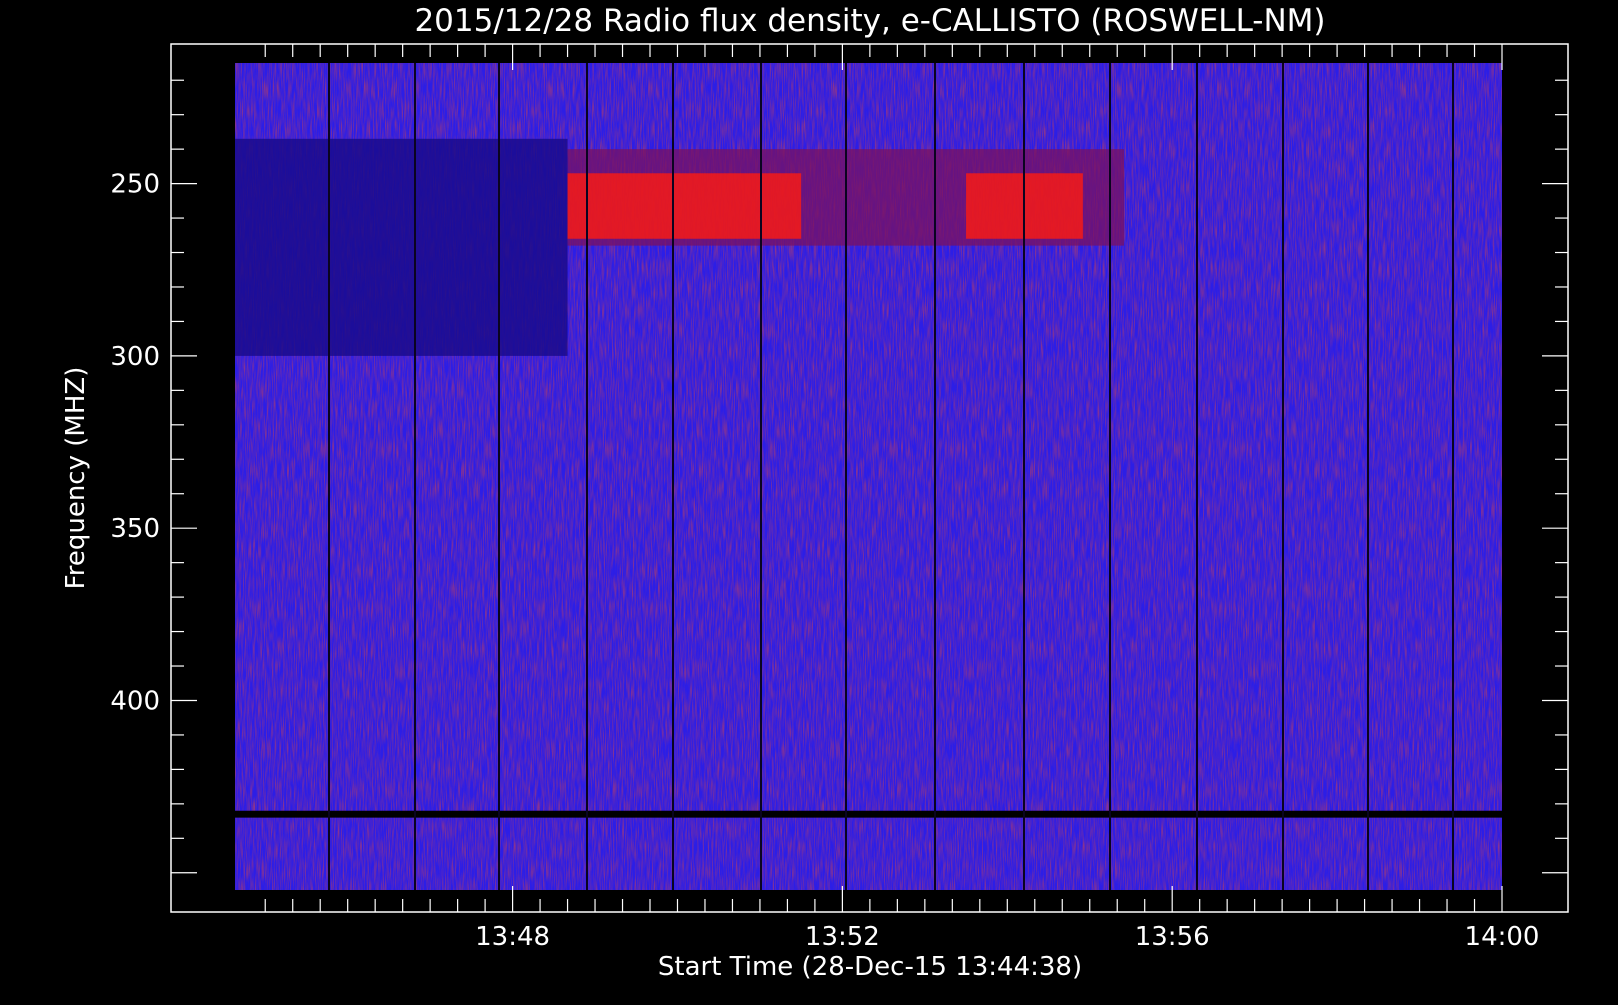 Image resolution: width=1618 pixels, height=1005 pixels. I want to click on x-tick-label-0: 13:48, so click(512, 937).